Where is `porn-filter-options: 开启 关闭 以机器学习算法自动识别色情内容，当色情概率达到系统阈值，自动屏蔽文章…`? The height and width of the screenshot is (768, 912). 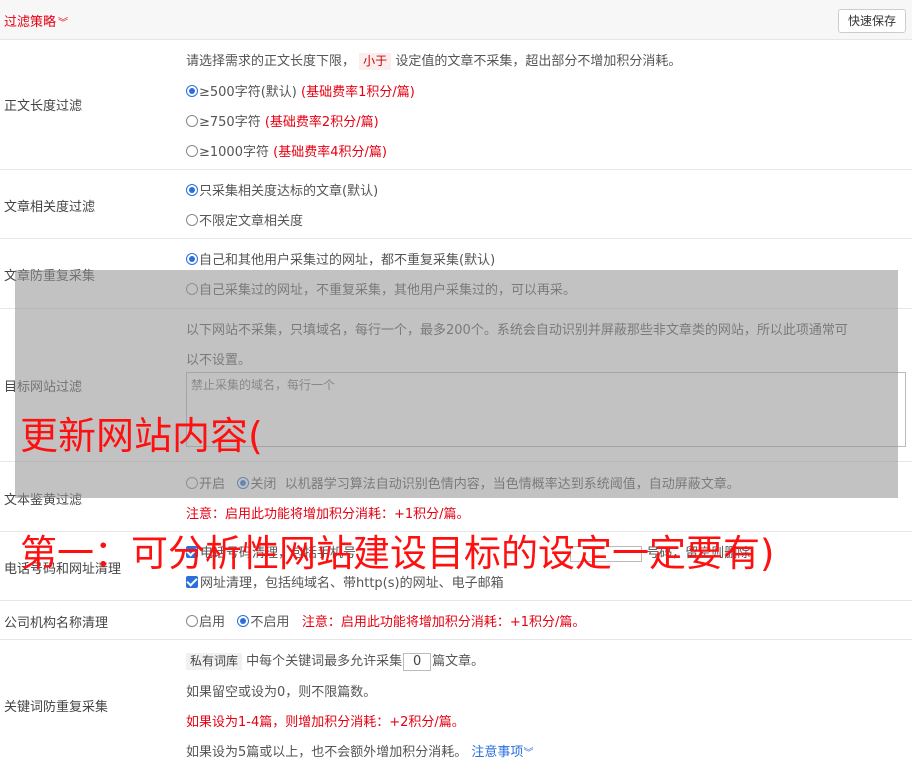 porn-filter-options: 开启 关闭 以机器学习算法自动识别色情内容，当色情概率达到系统阈值，自动屏蔽文章… is located at coordinates (463, 482).